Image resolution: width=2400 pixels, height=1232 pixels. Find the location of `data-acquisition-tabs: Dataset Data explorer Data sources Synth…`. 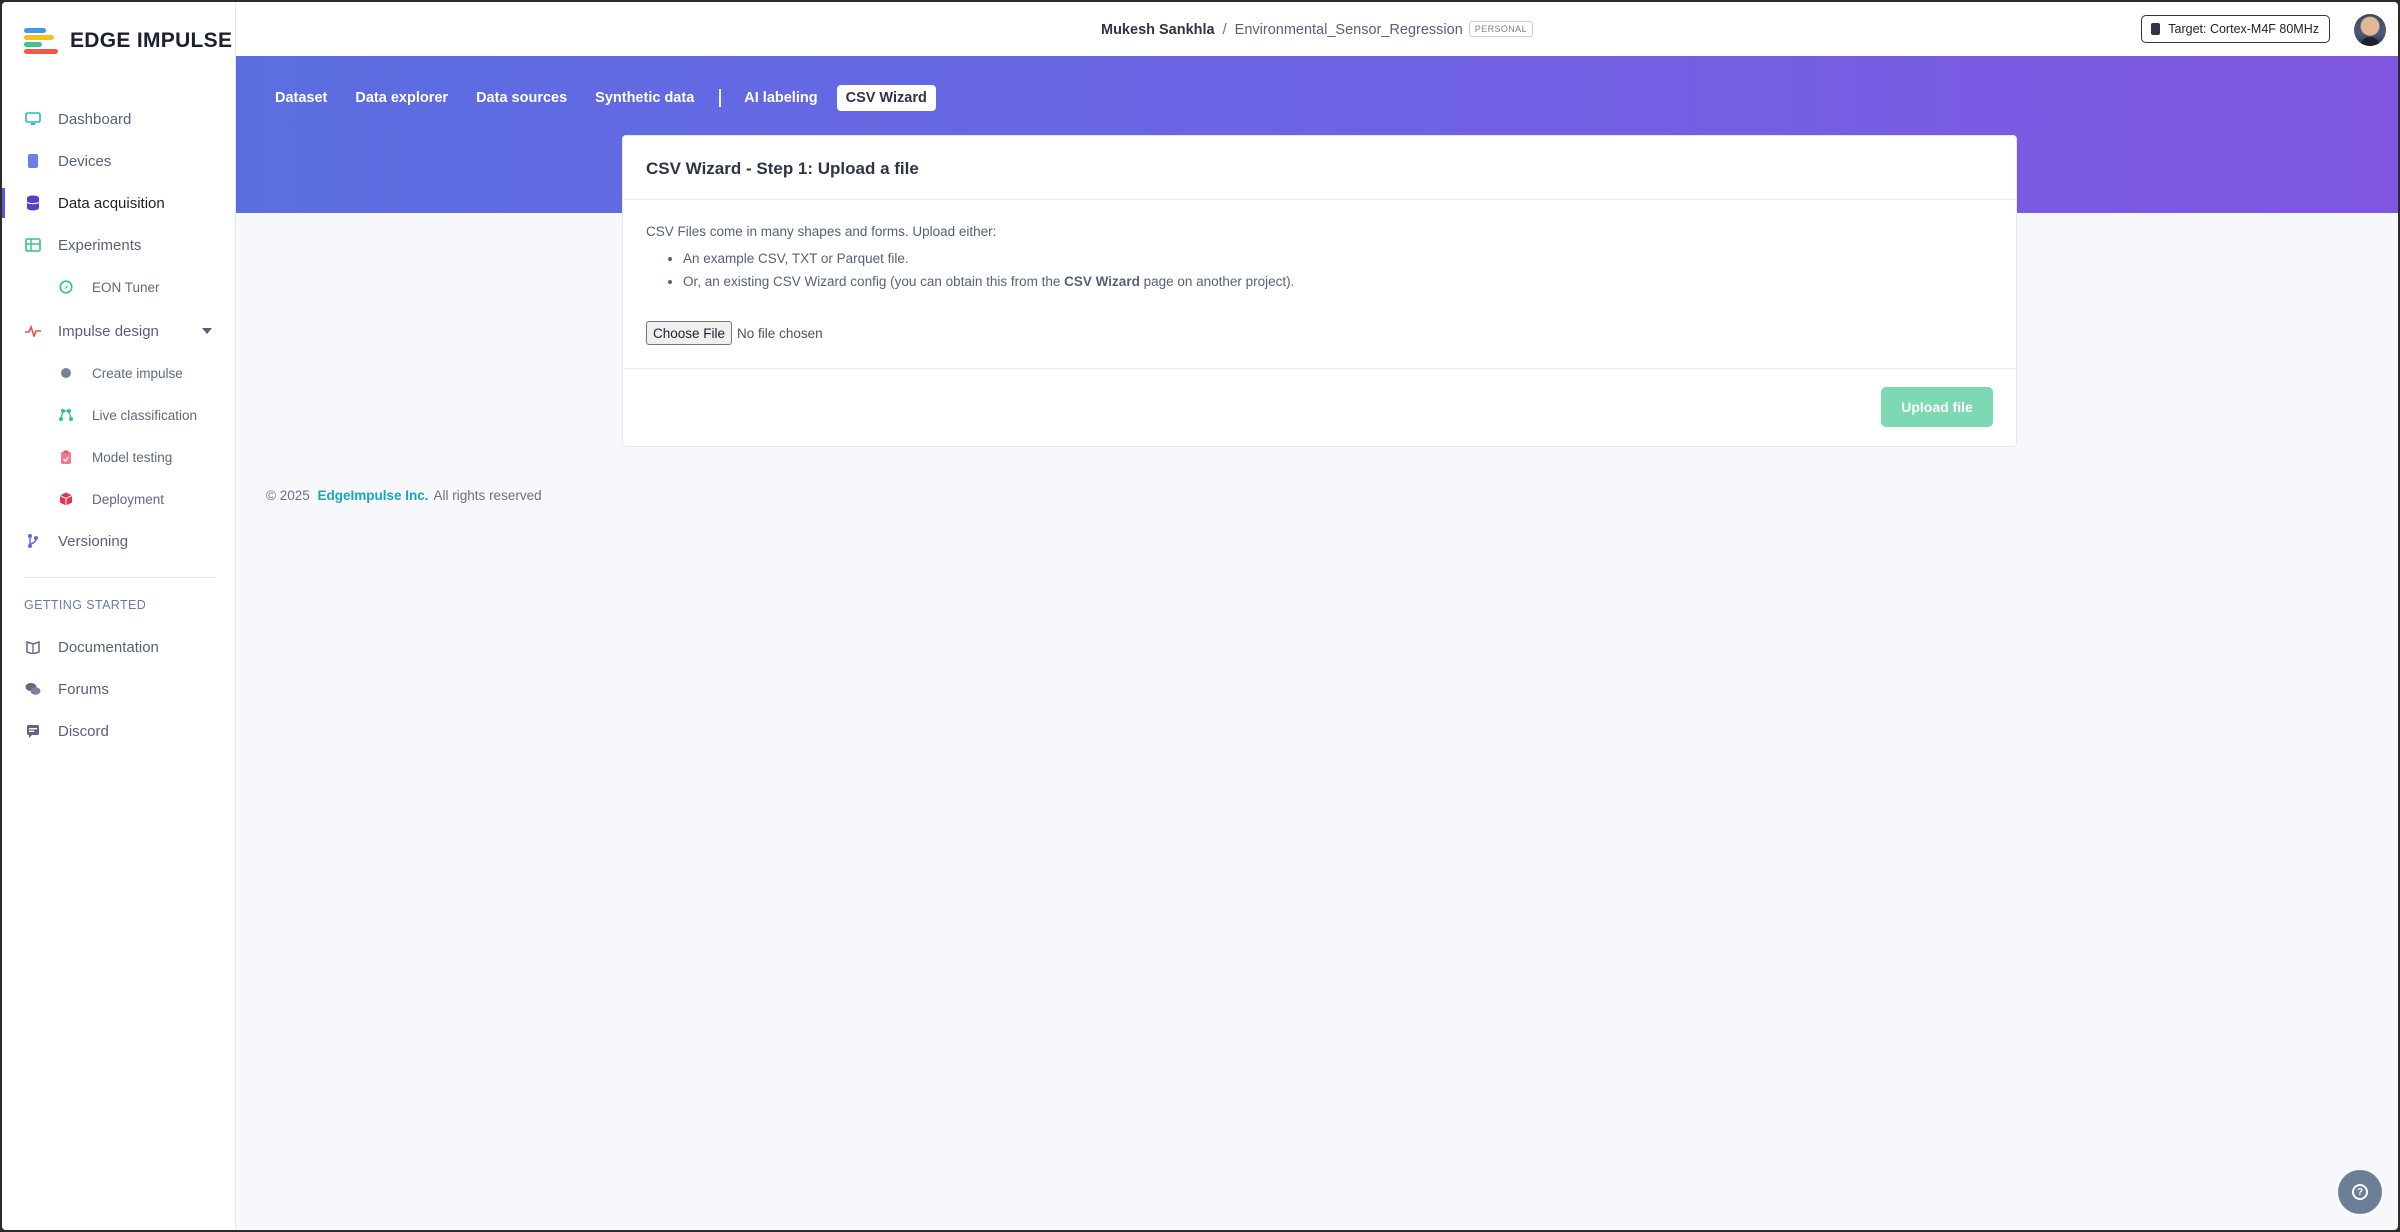

data-acquisition-tabs: Dataset Data explorer Data sources Synth… is located at coordinates (606, 98).